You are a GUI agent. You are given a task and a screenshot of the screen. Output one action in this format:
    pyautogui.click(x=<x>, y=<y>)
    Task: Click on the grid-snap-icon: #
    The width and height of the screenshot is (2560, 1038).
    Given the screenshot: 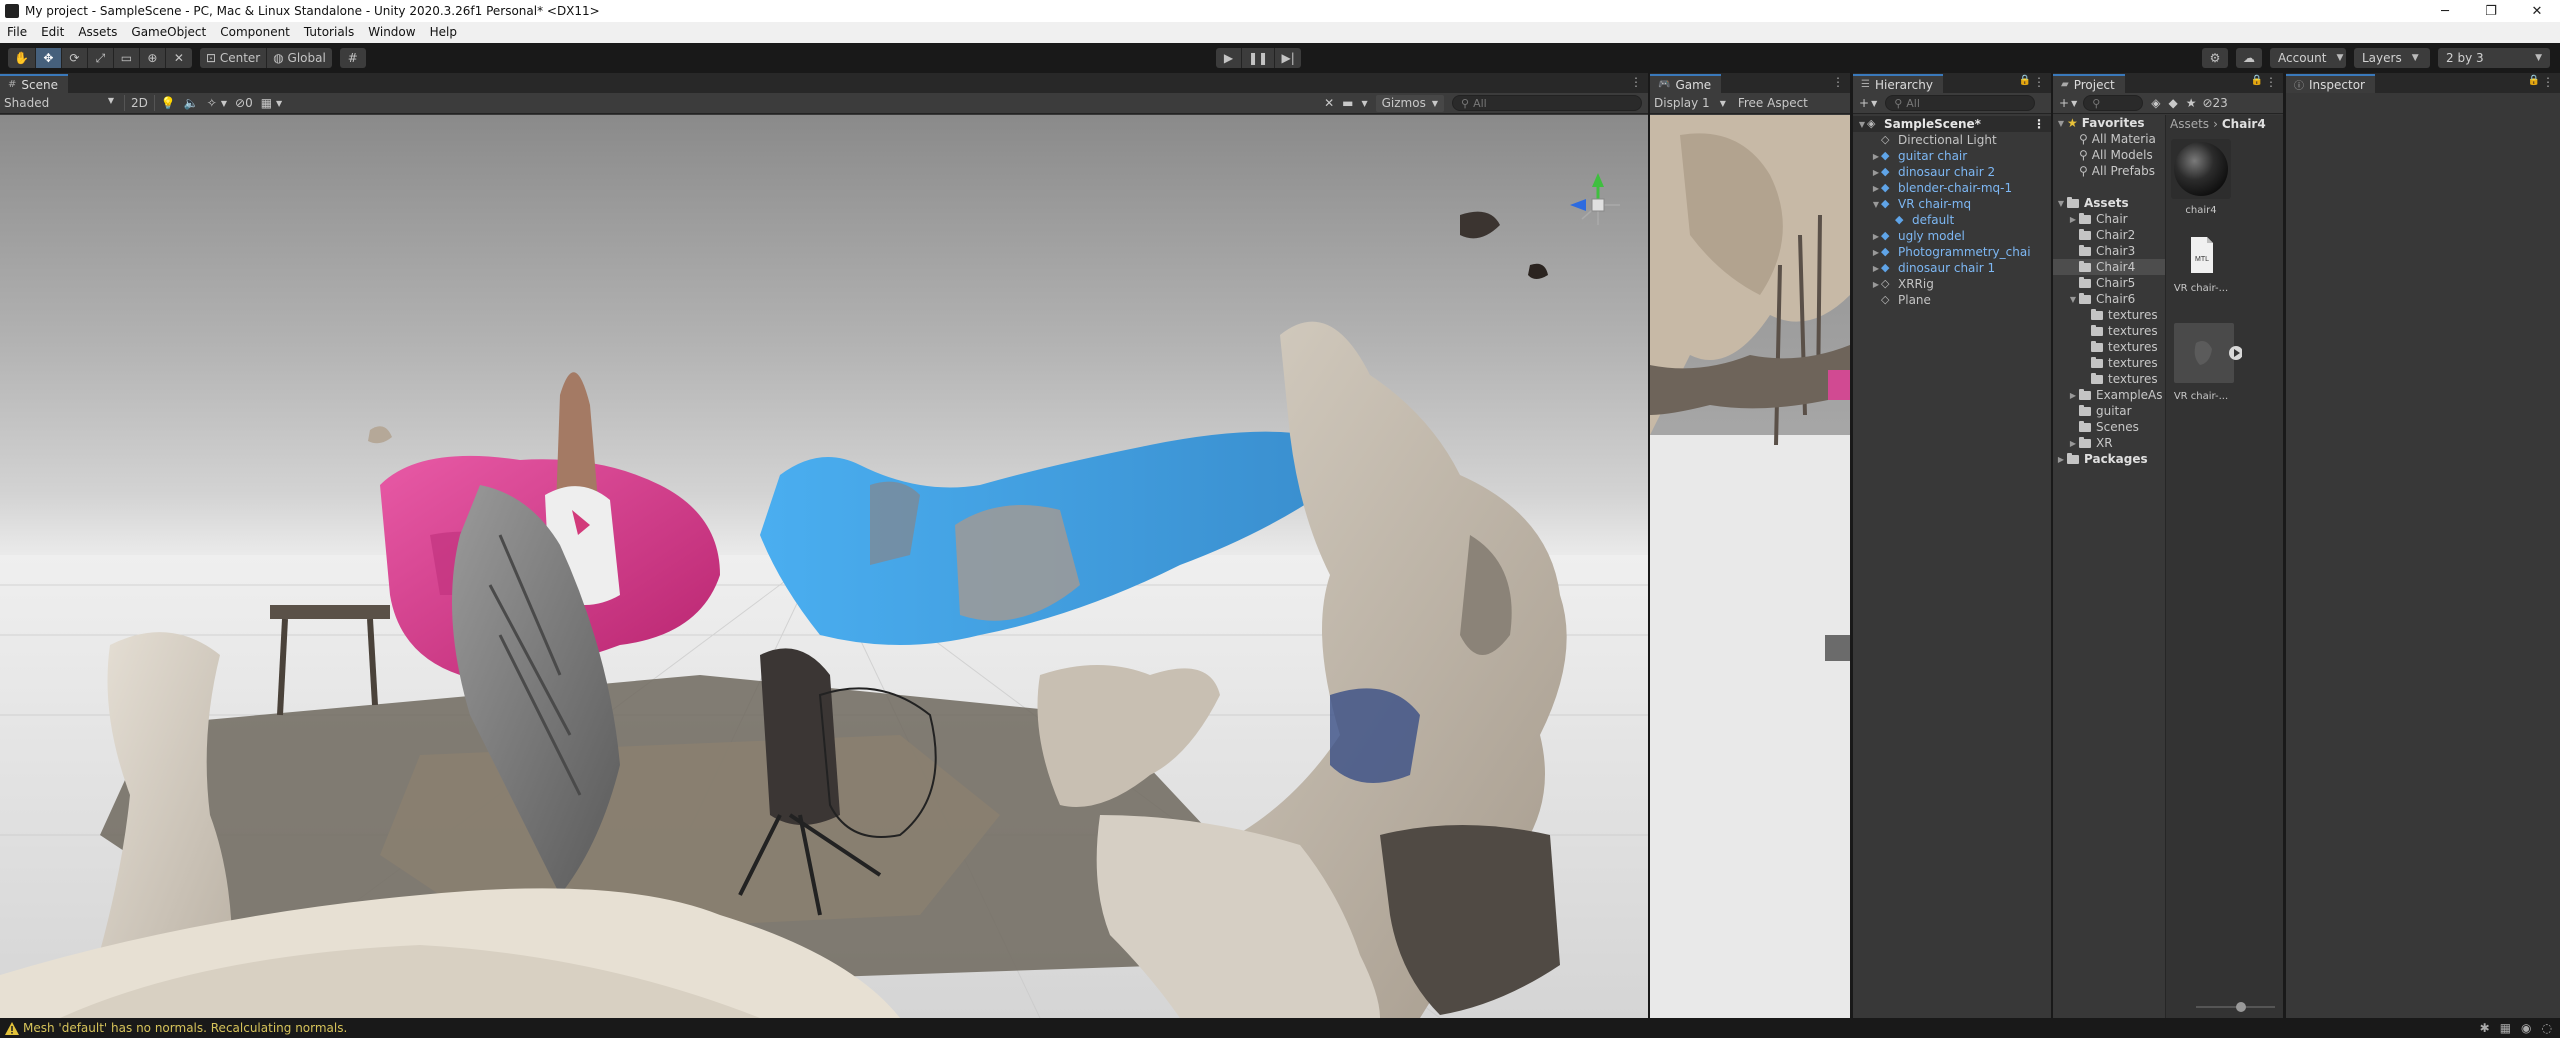 What is the action you would take?
    pyautogui.click(x=353, y=58)
    